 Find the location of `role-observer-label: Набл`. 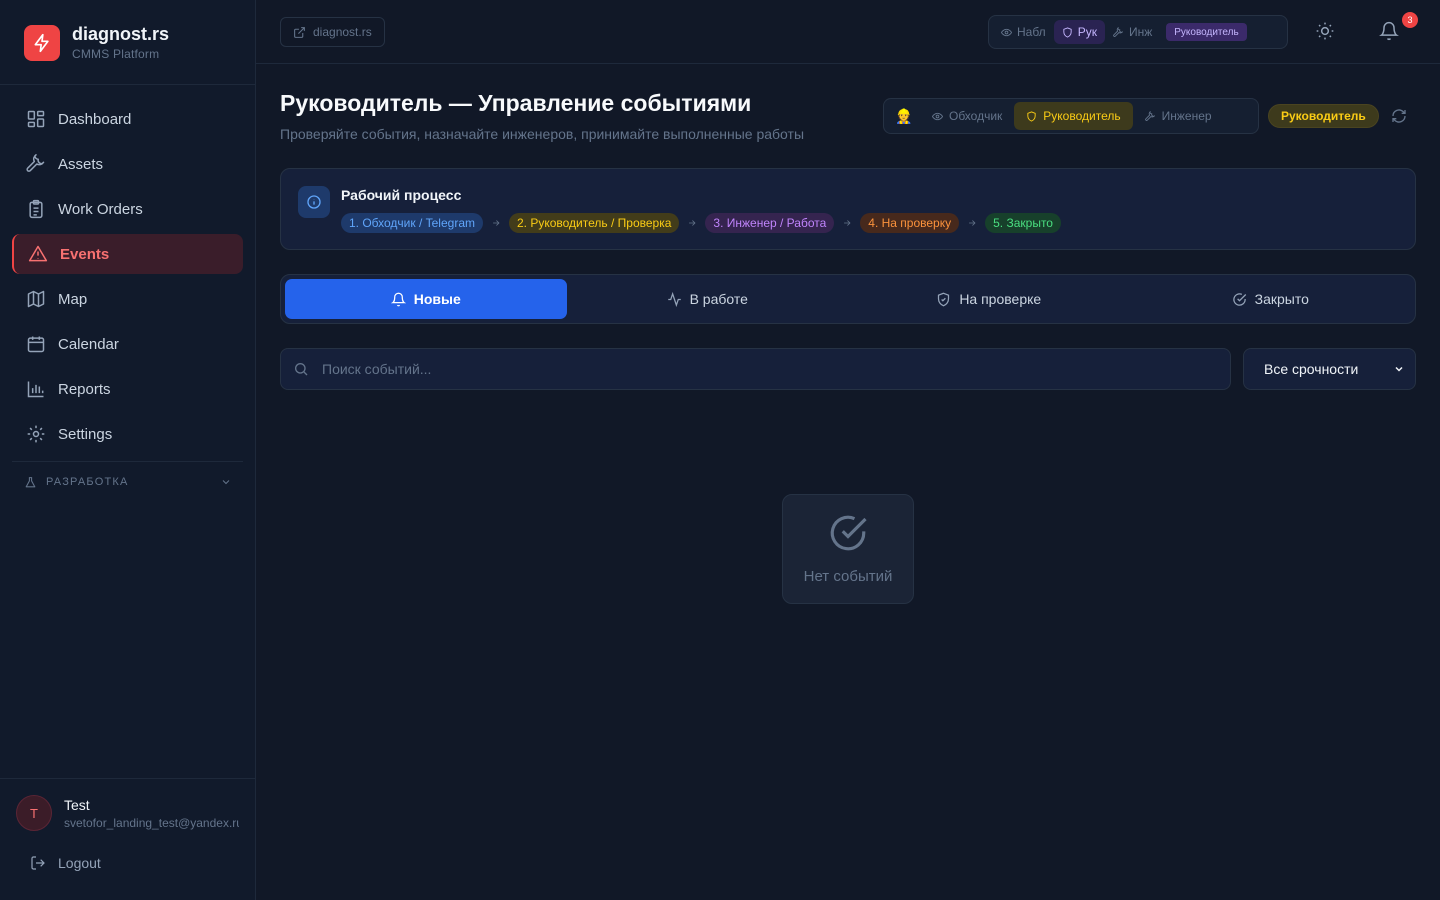

role-observer-label: Набл is located at coordinates (1031, 32).